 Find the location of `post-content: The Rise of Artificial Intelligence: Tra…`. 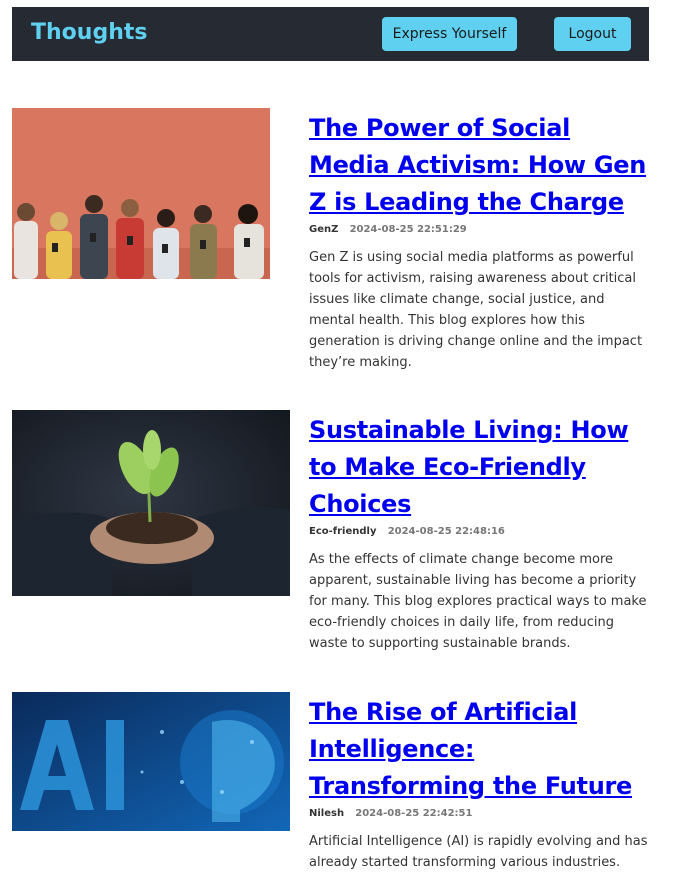

post-content: The Rise of Artificial Intelligence: Tra… is located at coordinates (481, 783).